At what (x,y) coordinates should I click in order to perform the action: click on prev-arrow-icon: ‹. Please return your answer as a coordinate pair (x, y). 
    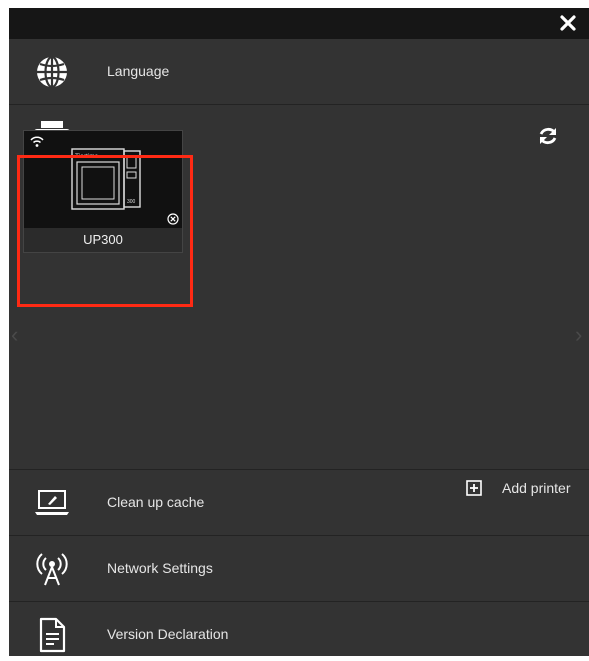
    Looking at the image, I should click on (14, 335).